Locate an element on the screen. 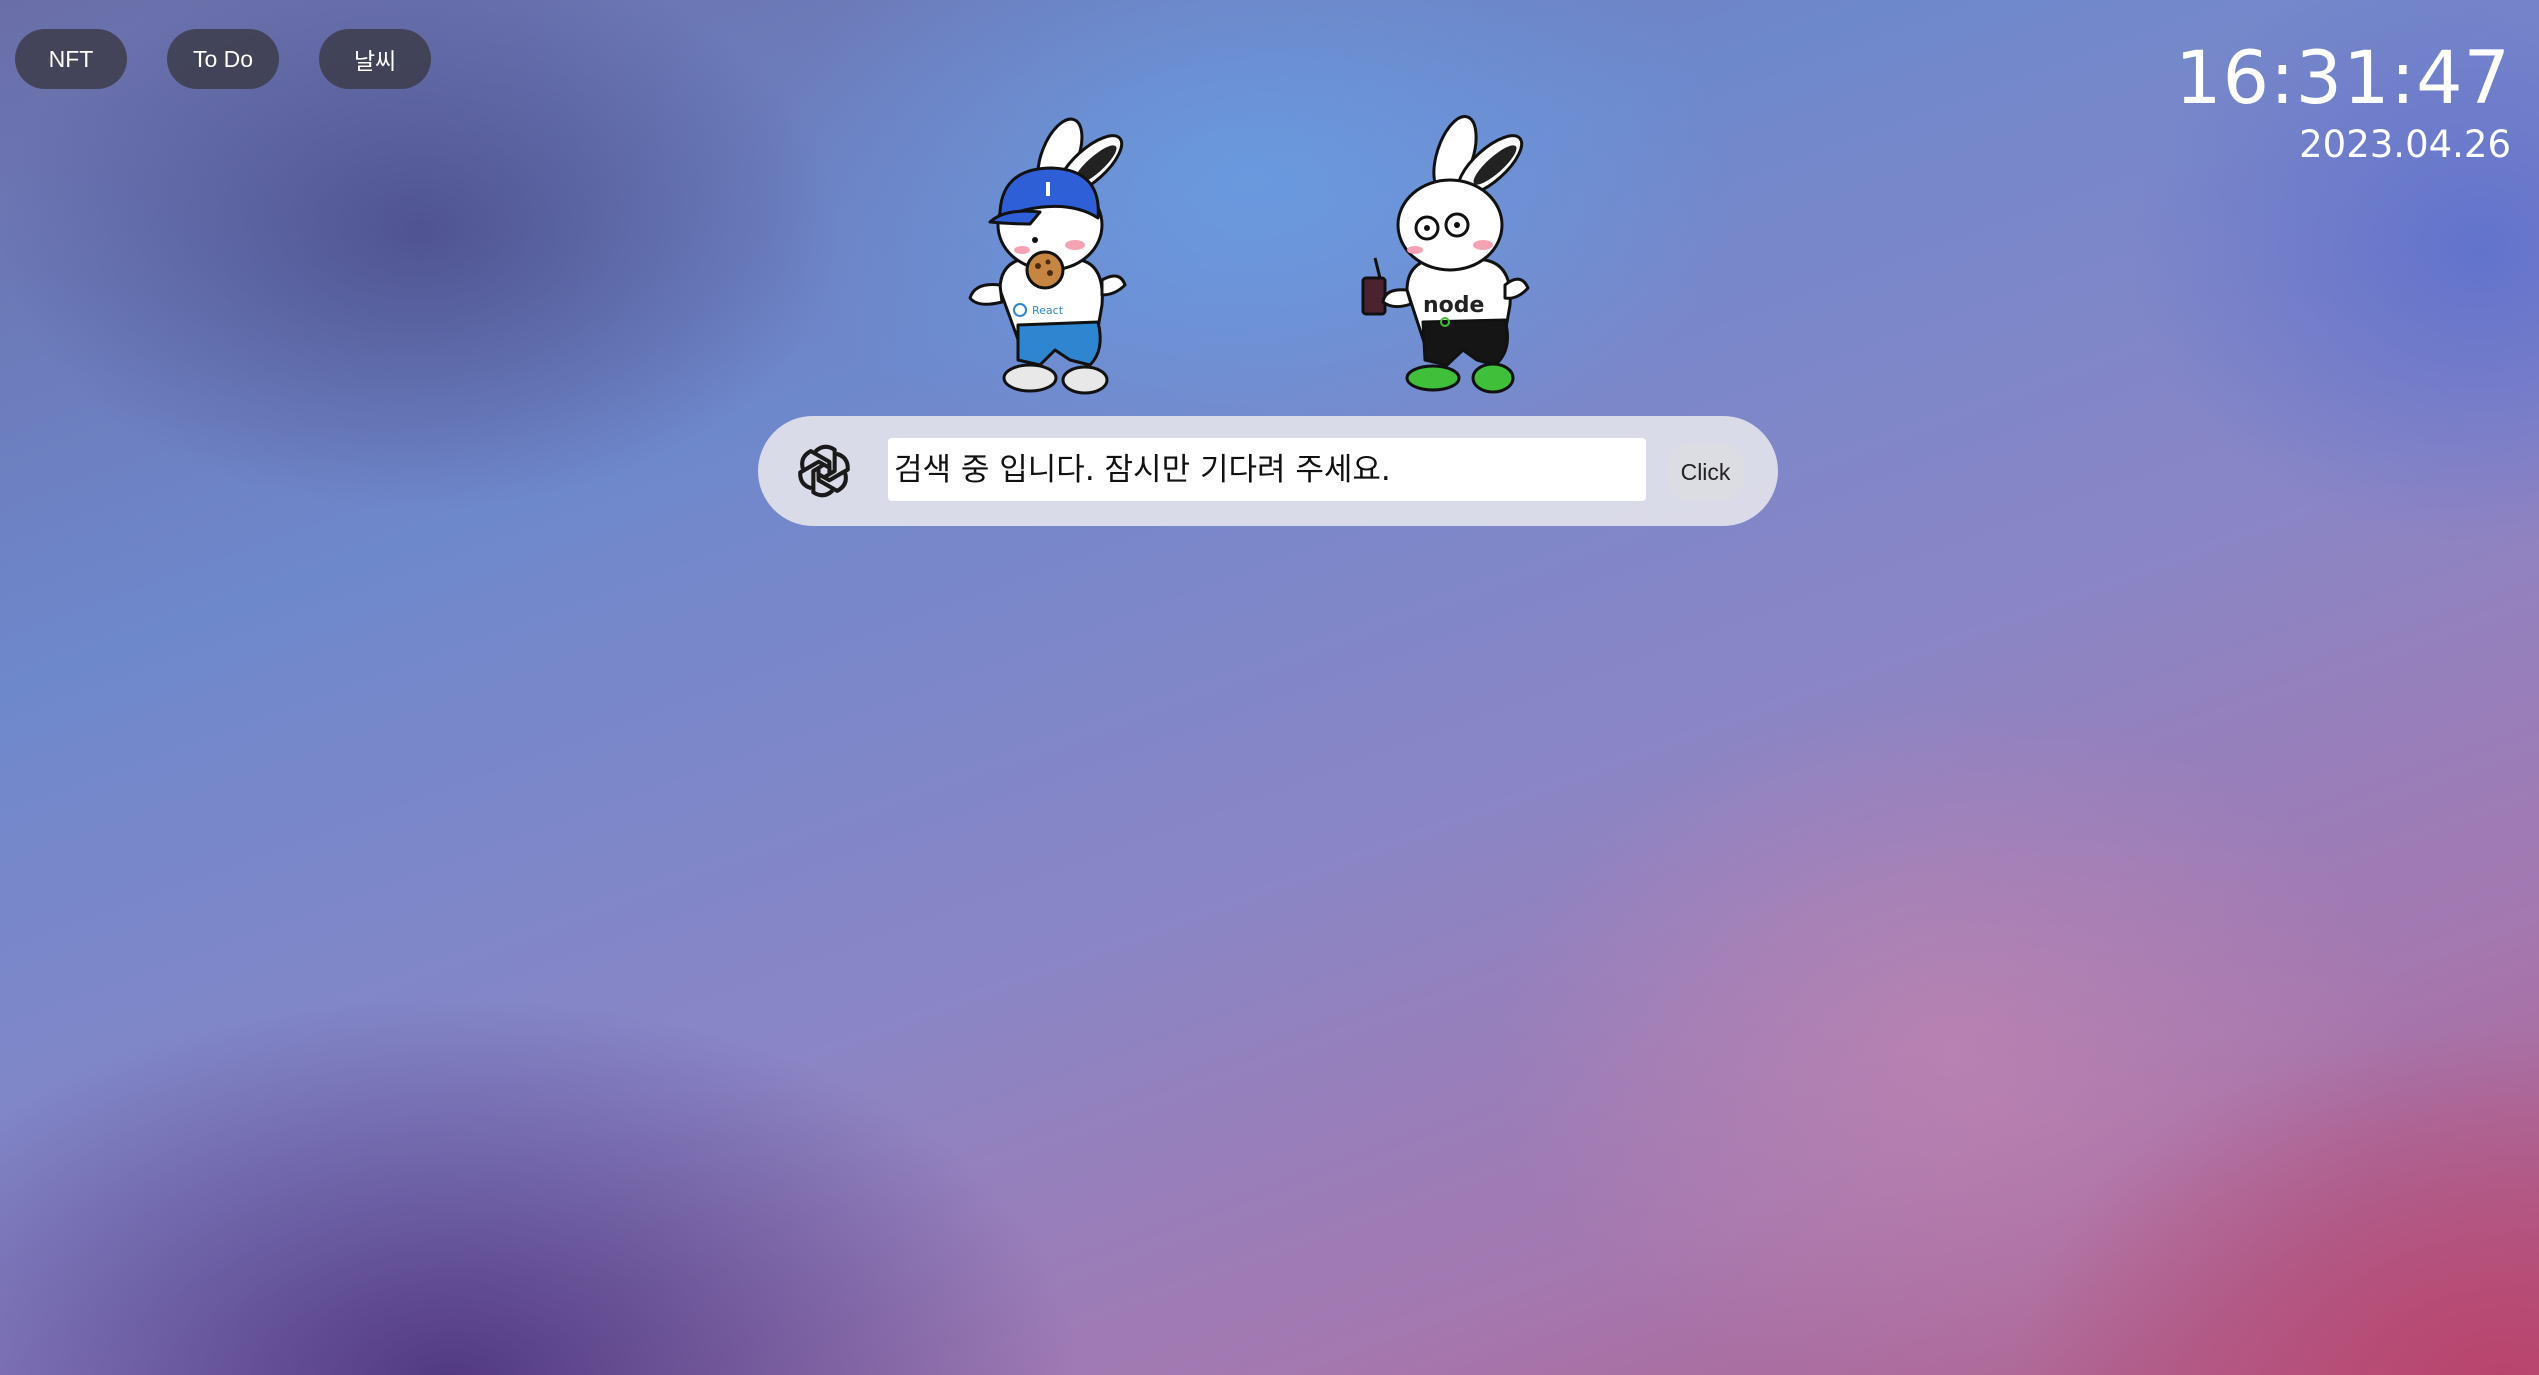 The image size is (2539, 1375). click-button: Click is located at coordinates (1705, 472).